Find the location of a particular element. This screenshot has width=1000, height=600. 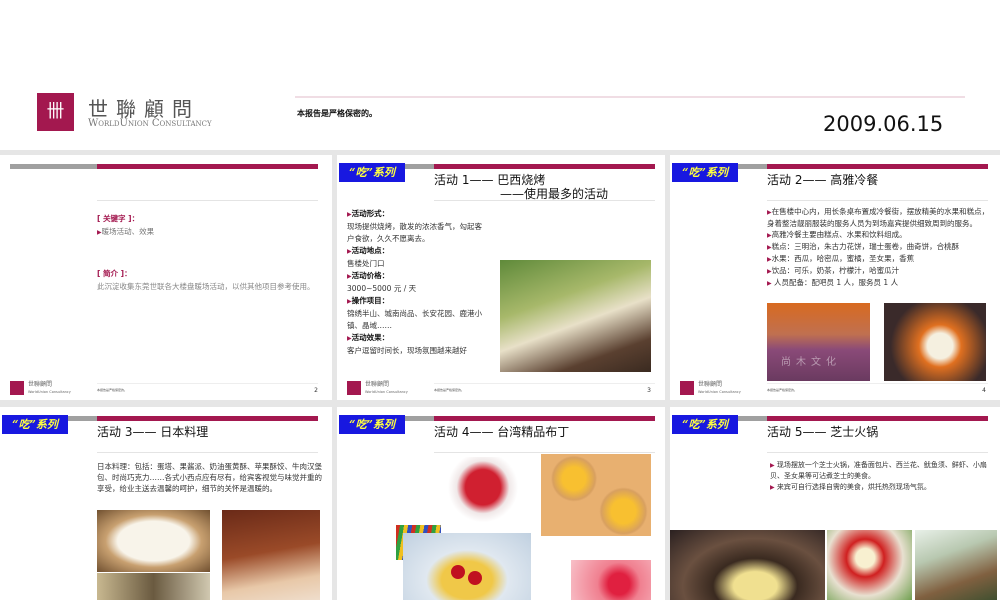

slide-thumbnail-6: “吃”系列 活动 4—— 台湾精品布丁 is located at coordinates (501, 503).